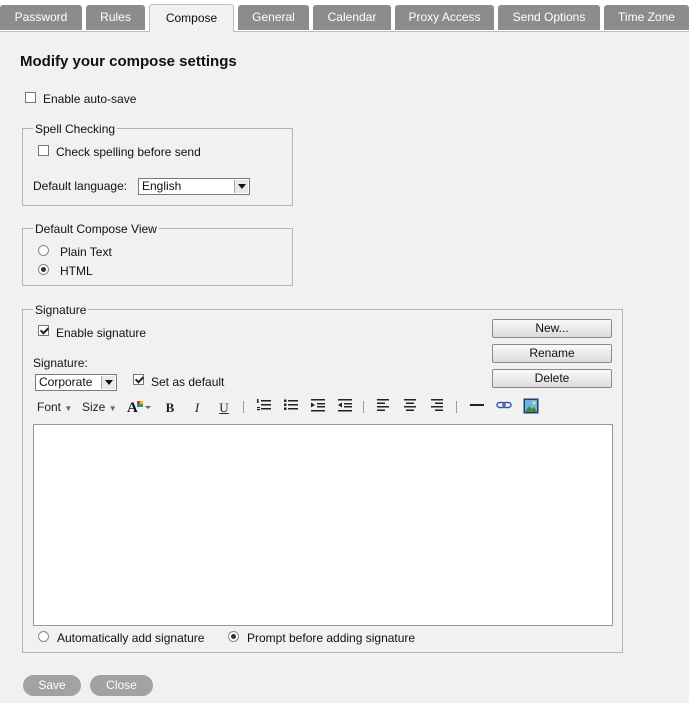 This screenshot has width=689, height=703. I want to click on font-dropdown: Font ▼, so click(54, 407).